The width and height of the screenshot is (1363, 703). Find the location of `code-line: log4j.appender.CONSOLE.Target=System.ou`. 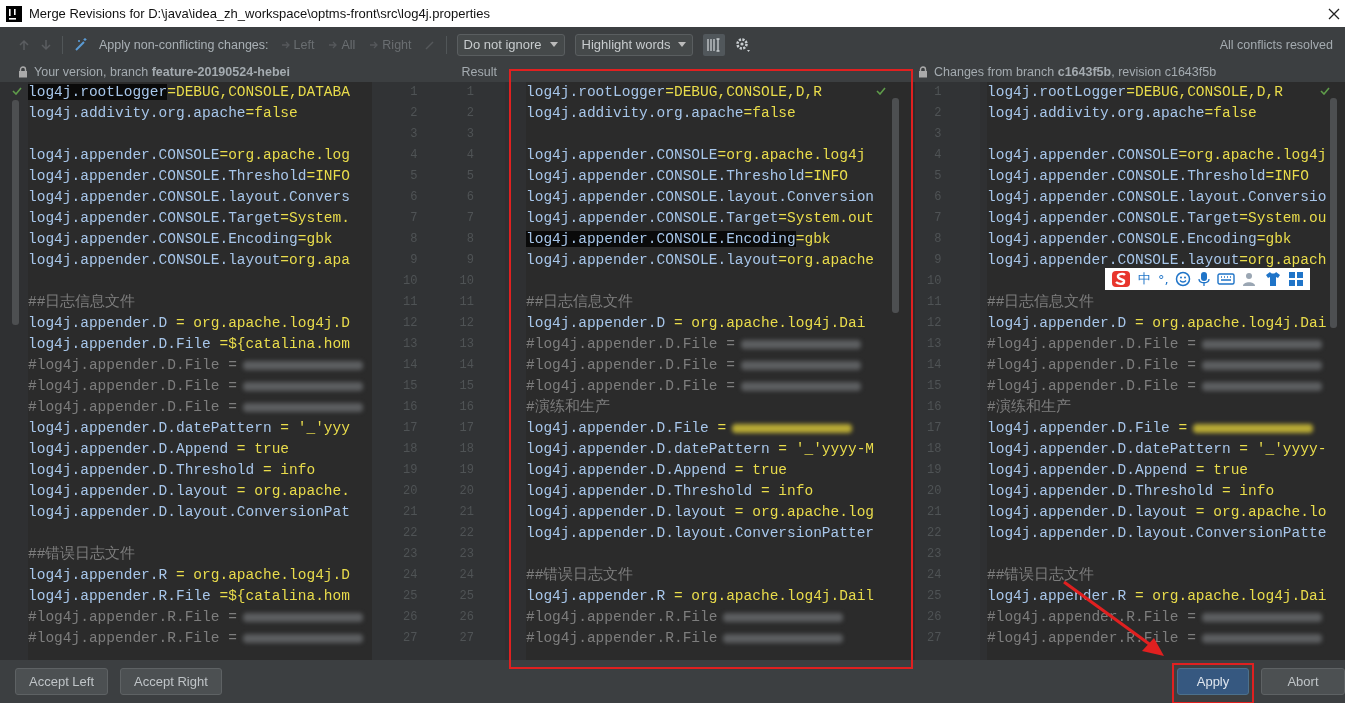

code-line: log4j.appender.CONSOLE.Target=System.ou is located at coordinates (1157, 218).